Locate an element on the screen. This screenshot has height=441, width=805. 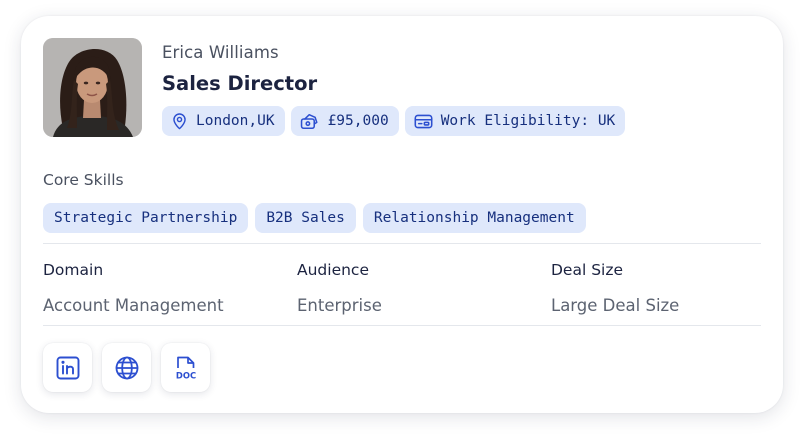
domain-value: Account Management is located at coordinates (133, 305).